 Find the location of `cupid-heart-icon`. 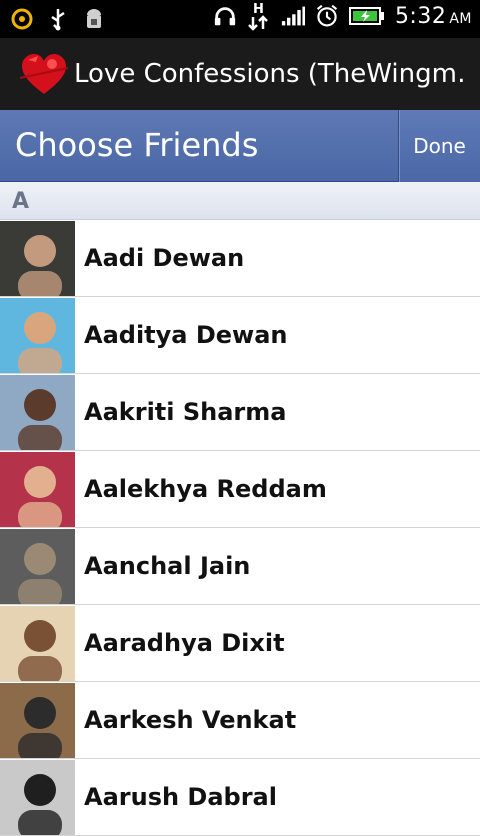

cupid-heart-icon is located at coordinates (44, 74).